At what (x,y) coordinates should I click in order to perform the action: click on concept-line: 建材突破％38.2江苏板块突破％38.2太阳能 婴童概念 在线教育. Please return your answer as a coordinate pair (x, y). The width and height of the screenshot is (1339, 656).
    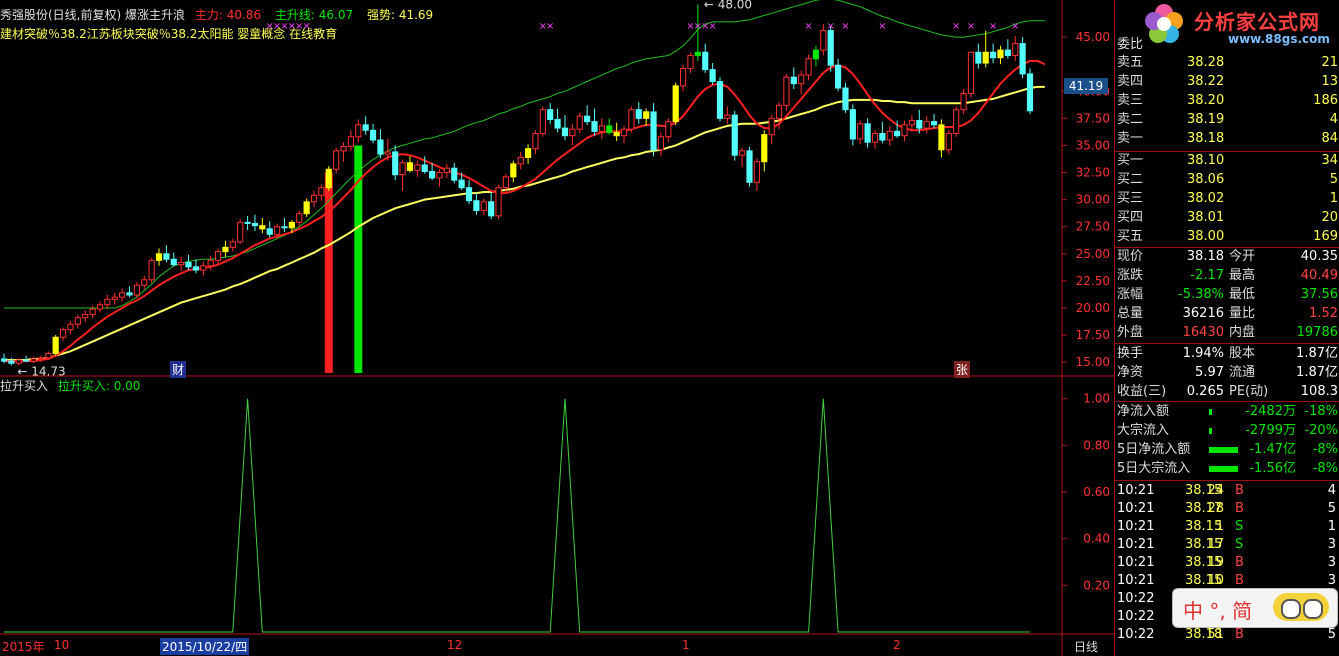
    Looking at the image, I should click on (169, 34).